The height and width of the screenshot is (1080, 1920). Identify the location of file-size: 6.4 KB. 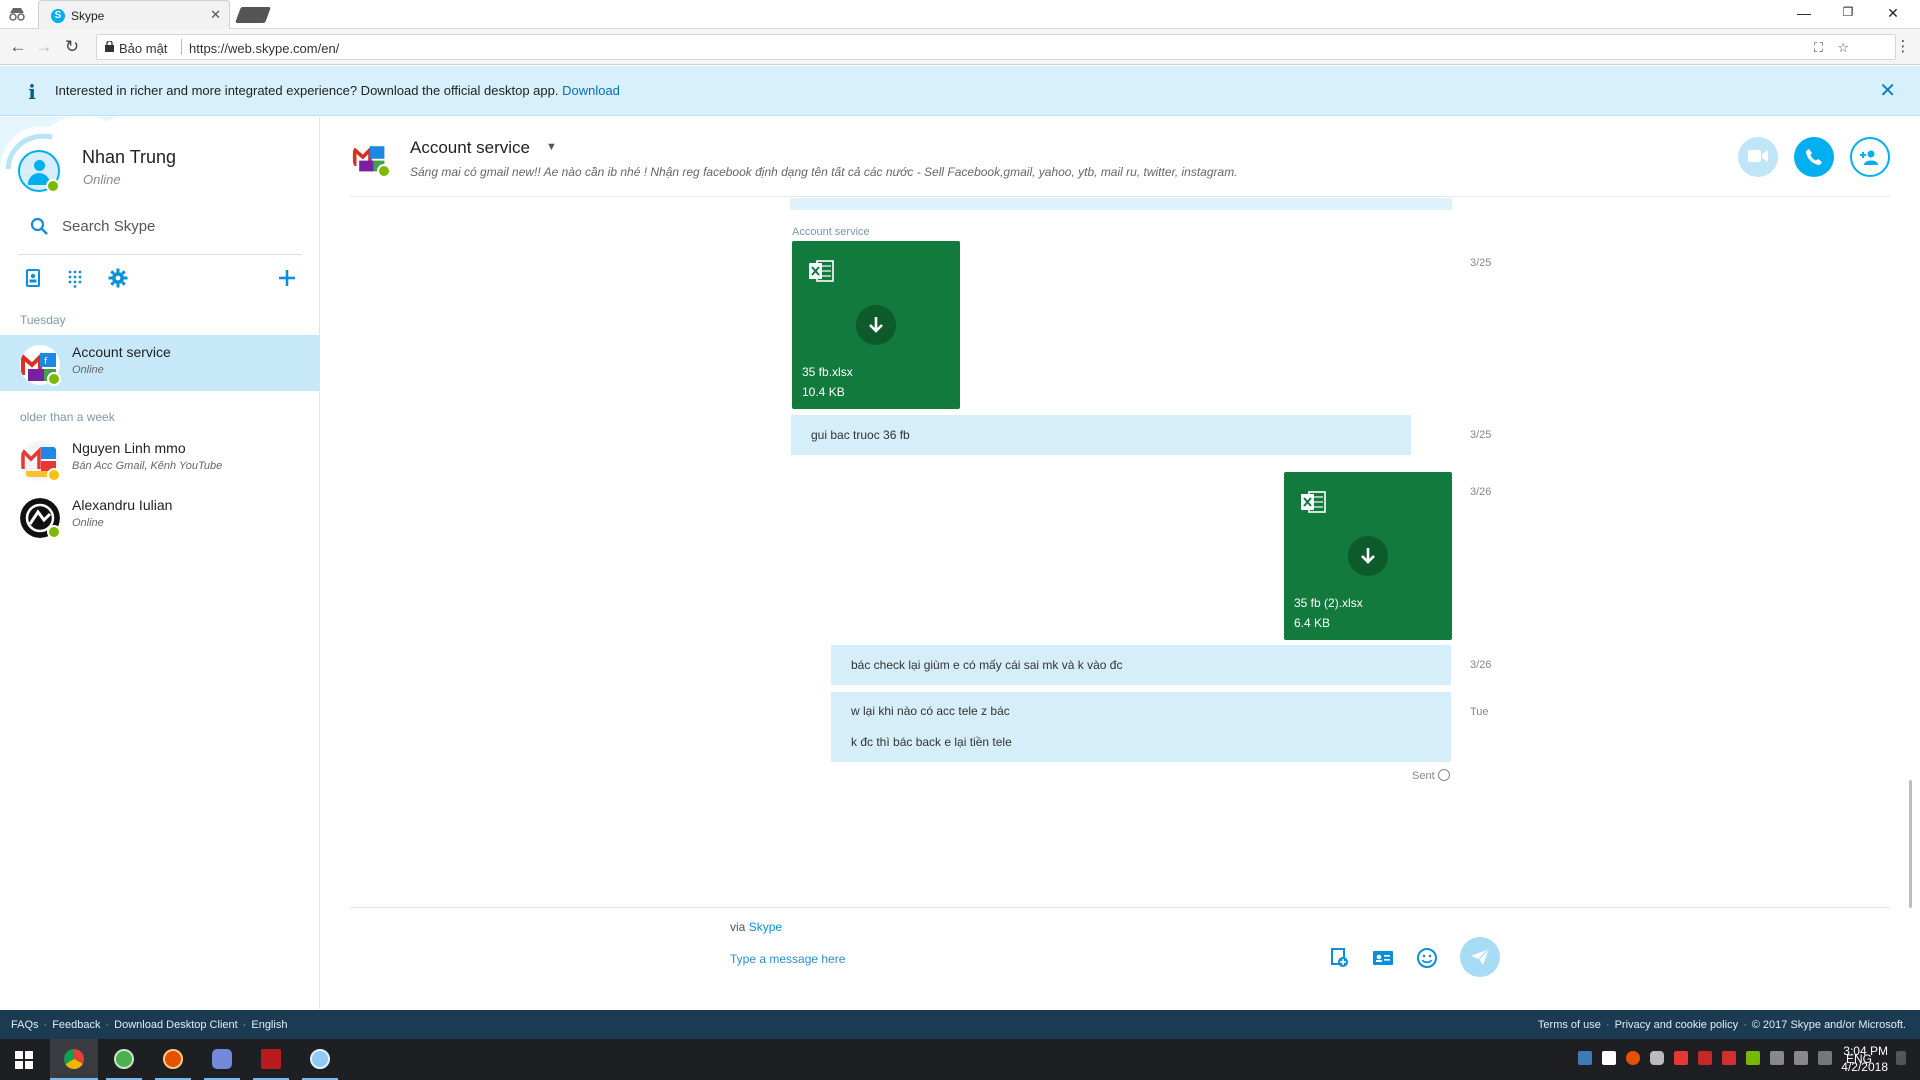
(1312, 623).